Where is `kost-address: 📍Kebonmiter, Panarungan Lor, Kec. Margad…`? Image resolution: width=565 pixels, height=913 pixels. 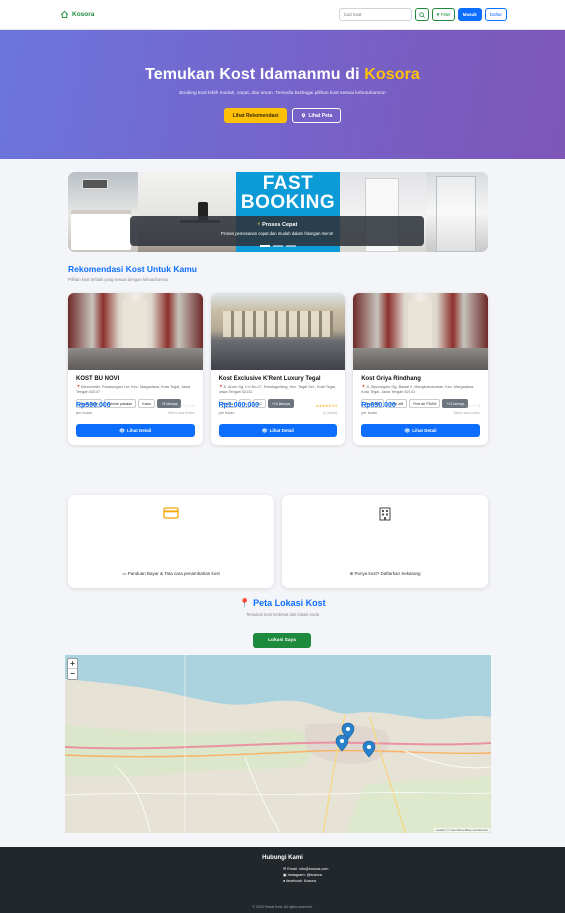
kost-address: 📍Kebonmiter, Panarungan Lor, Kec. Margad… is located at coordinates (135, 390).